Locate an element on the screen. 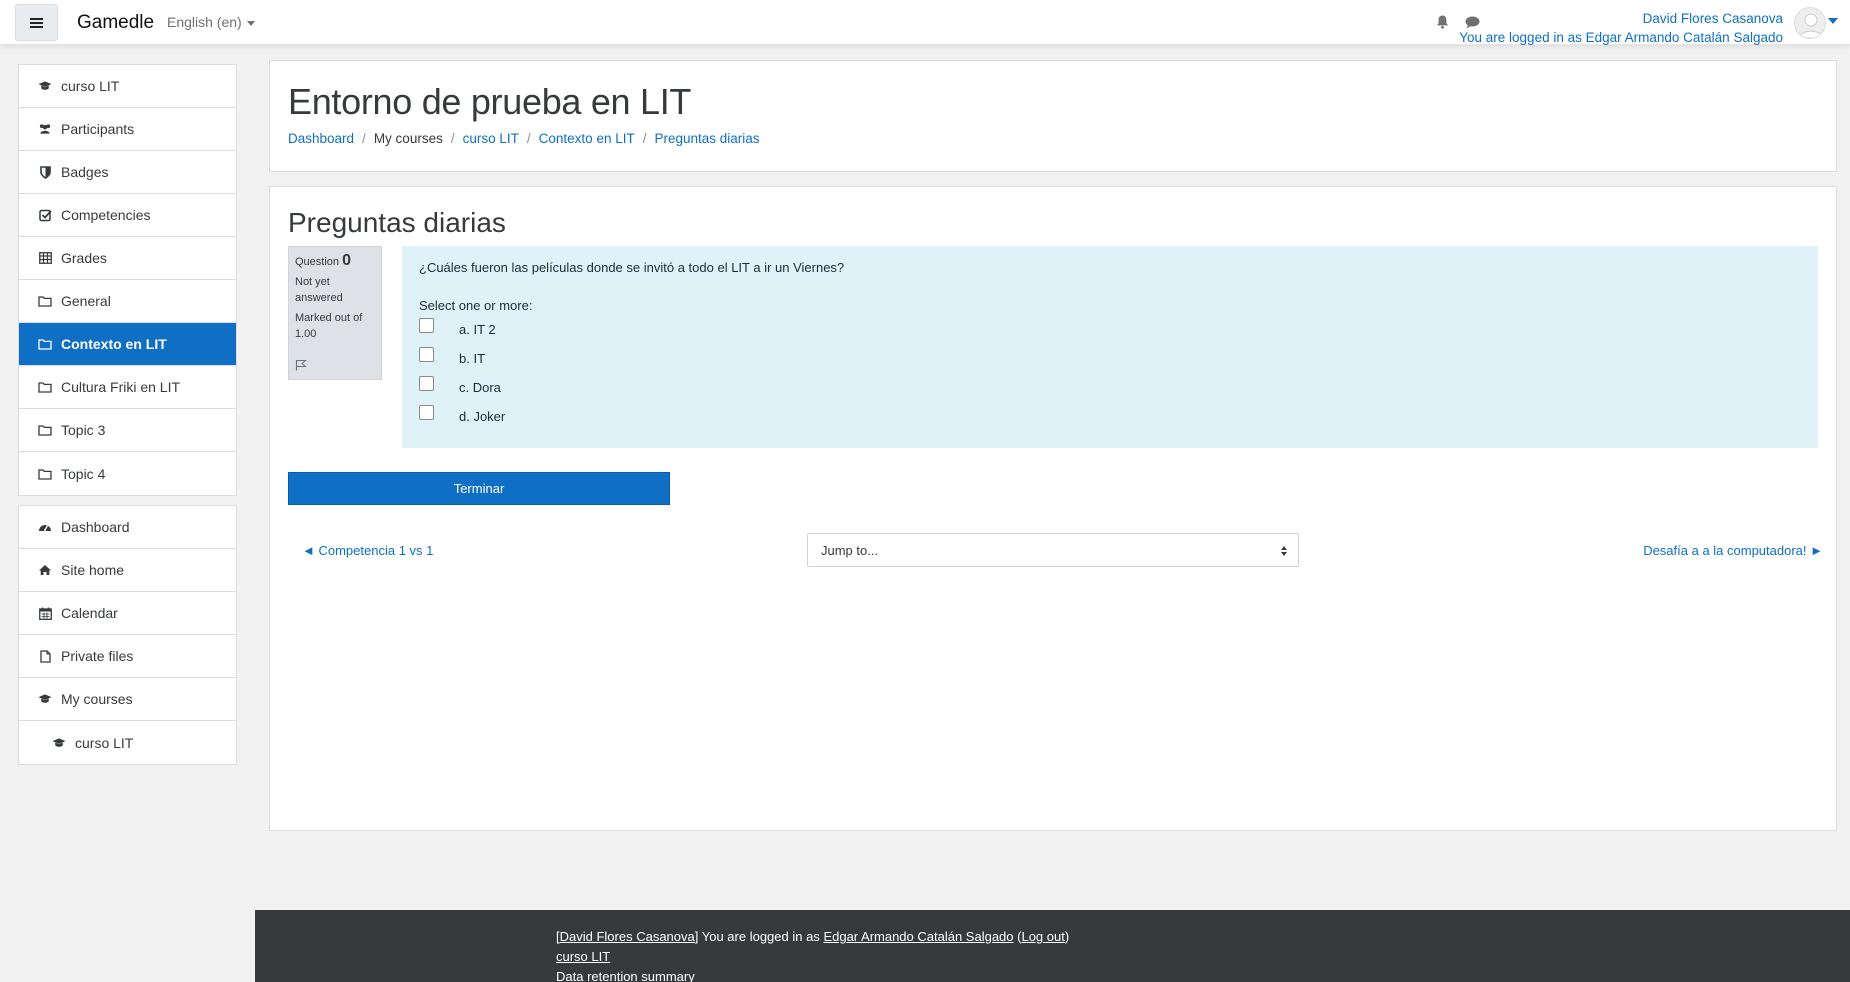 The width and height of the screenshot is (1850, 982). avatar is located at coordinates (1810, 23).